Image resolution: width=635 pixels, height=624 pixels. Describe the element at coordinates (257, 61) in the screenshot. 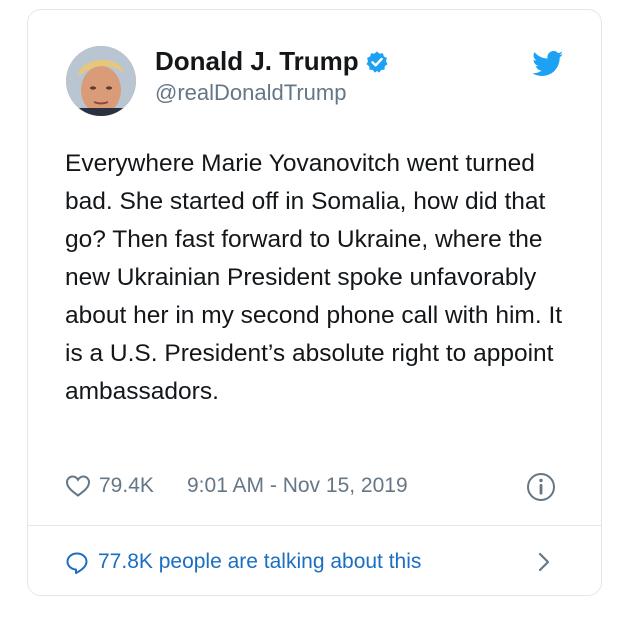

I see `display-name-text: Donald J. Trump` at that location.